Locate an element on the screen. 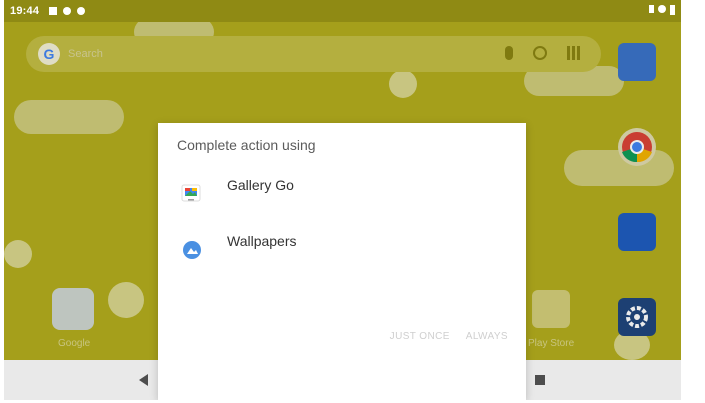  recents-icon is located at coordinates (540, 380).